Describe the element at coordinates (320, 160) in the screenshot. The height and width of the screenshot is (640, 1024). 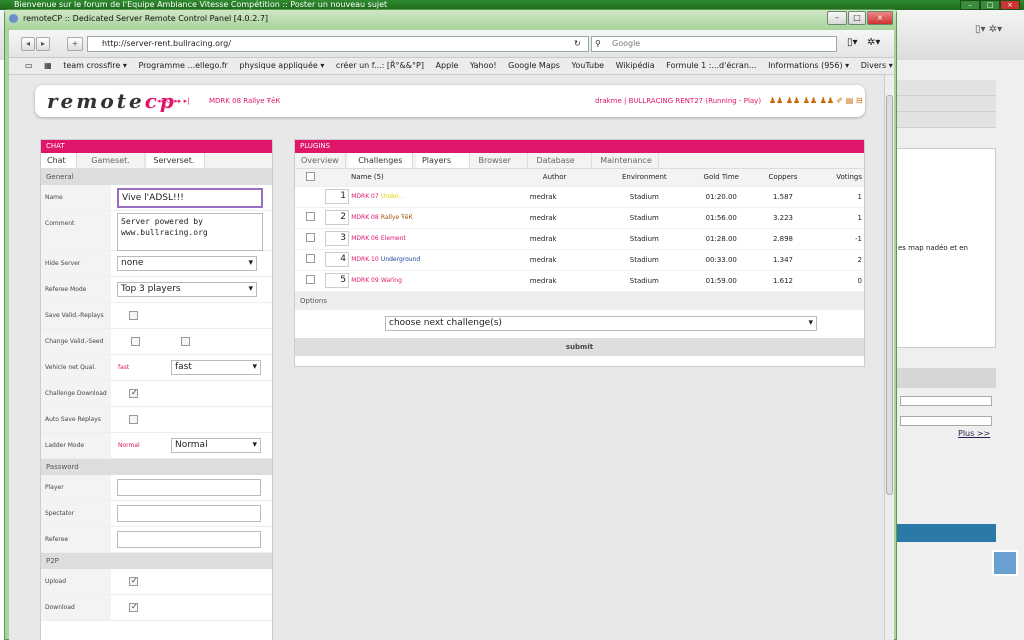
I see `tab-overview: Overview` at that location.